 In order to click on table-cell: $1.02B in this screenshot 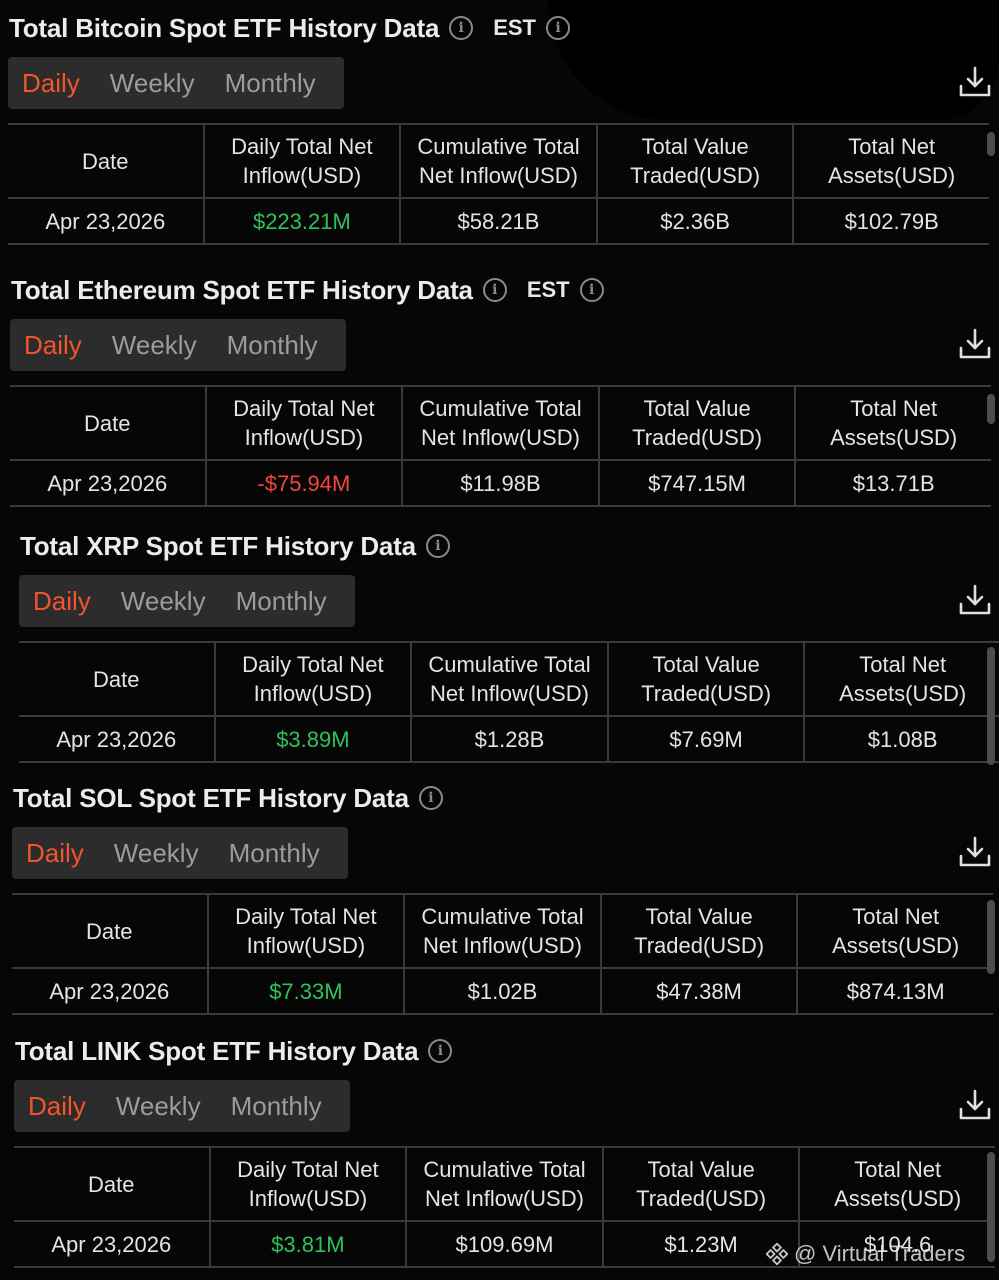, I will do `click(503, 991)`.